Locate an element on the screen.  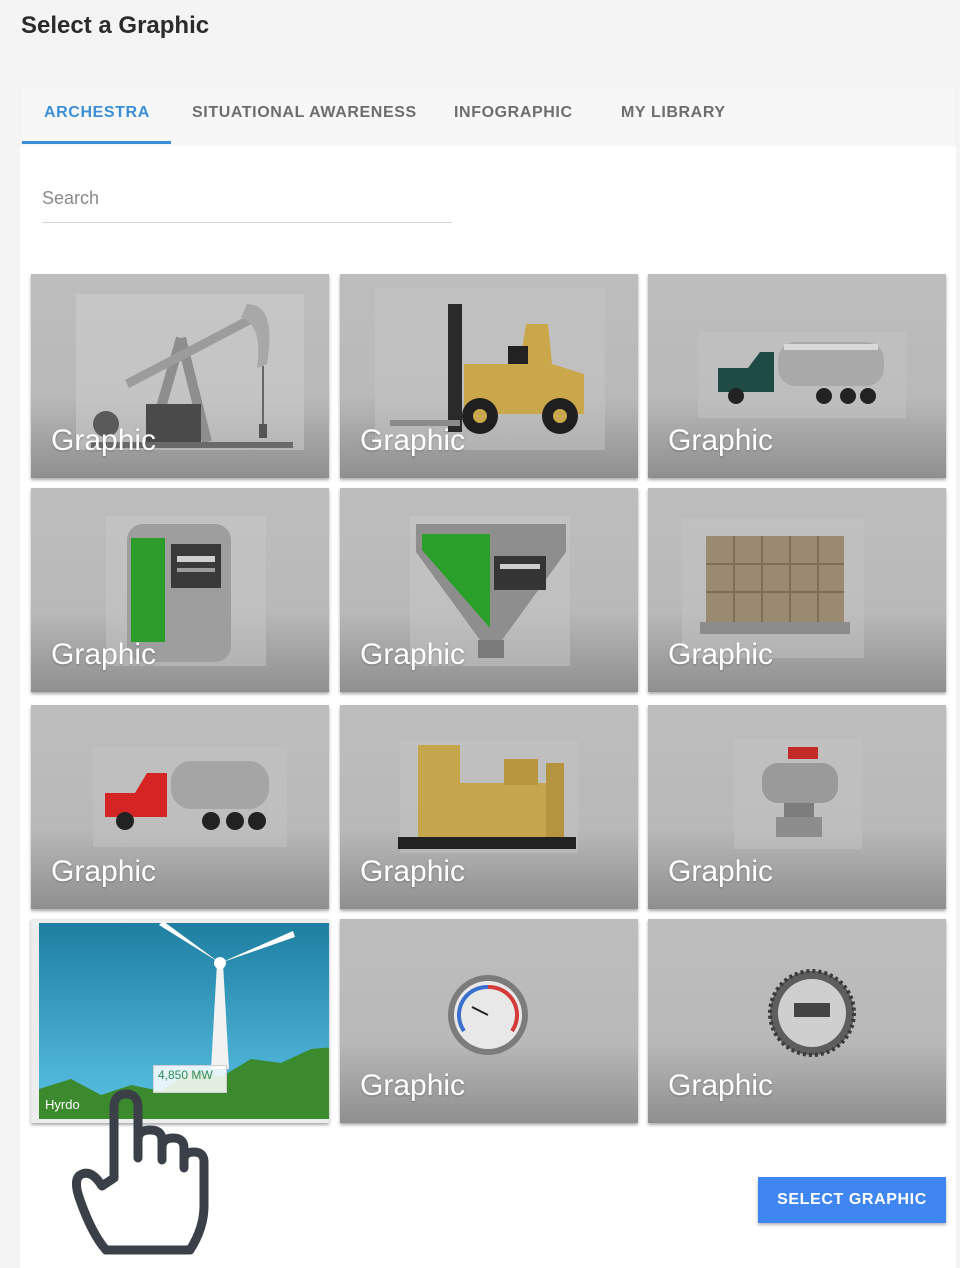
graphic-card-pressure-gauge: Graphic is located at coordinates (489, 1021).